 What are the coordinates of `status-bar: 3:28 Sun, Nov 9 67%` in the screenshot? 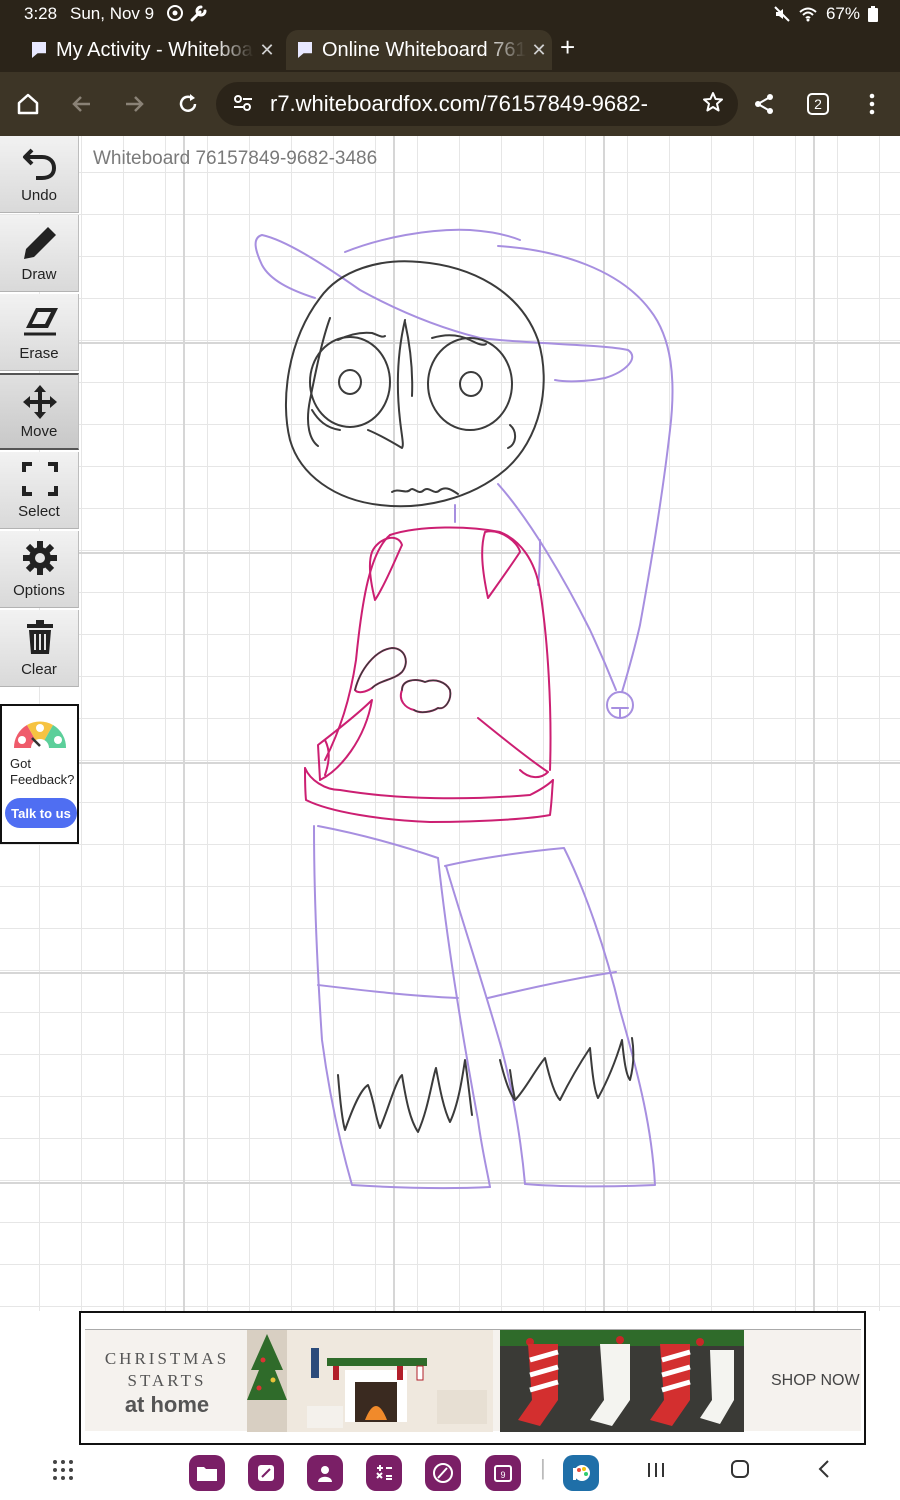 It's located at (450, 14).